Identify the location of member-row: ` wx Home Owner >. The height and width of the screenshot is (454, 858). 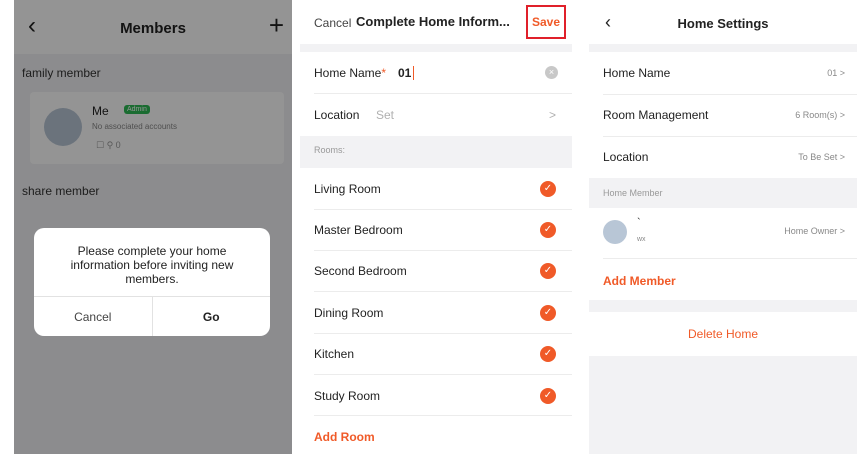
(723, 232).